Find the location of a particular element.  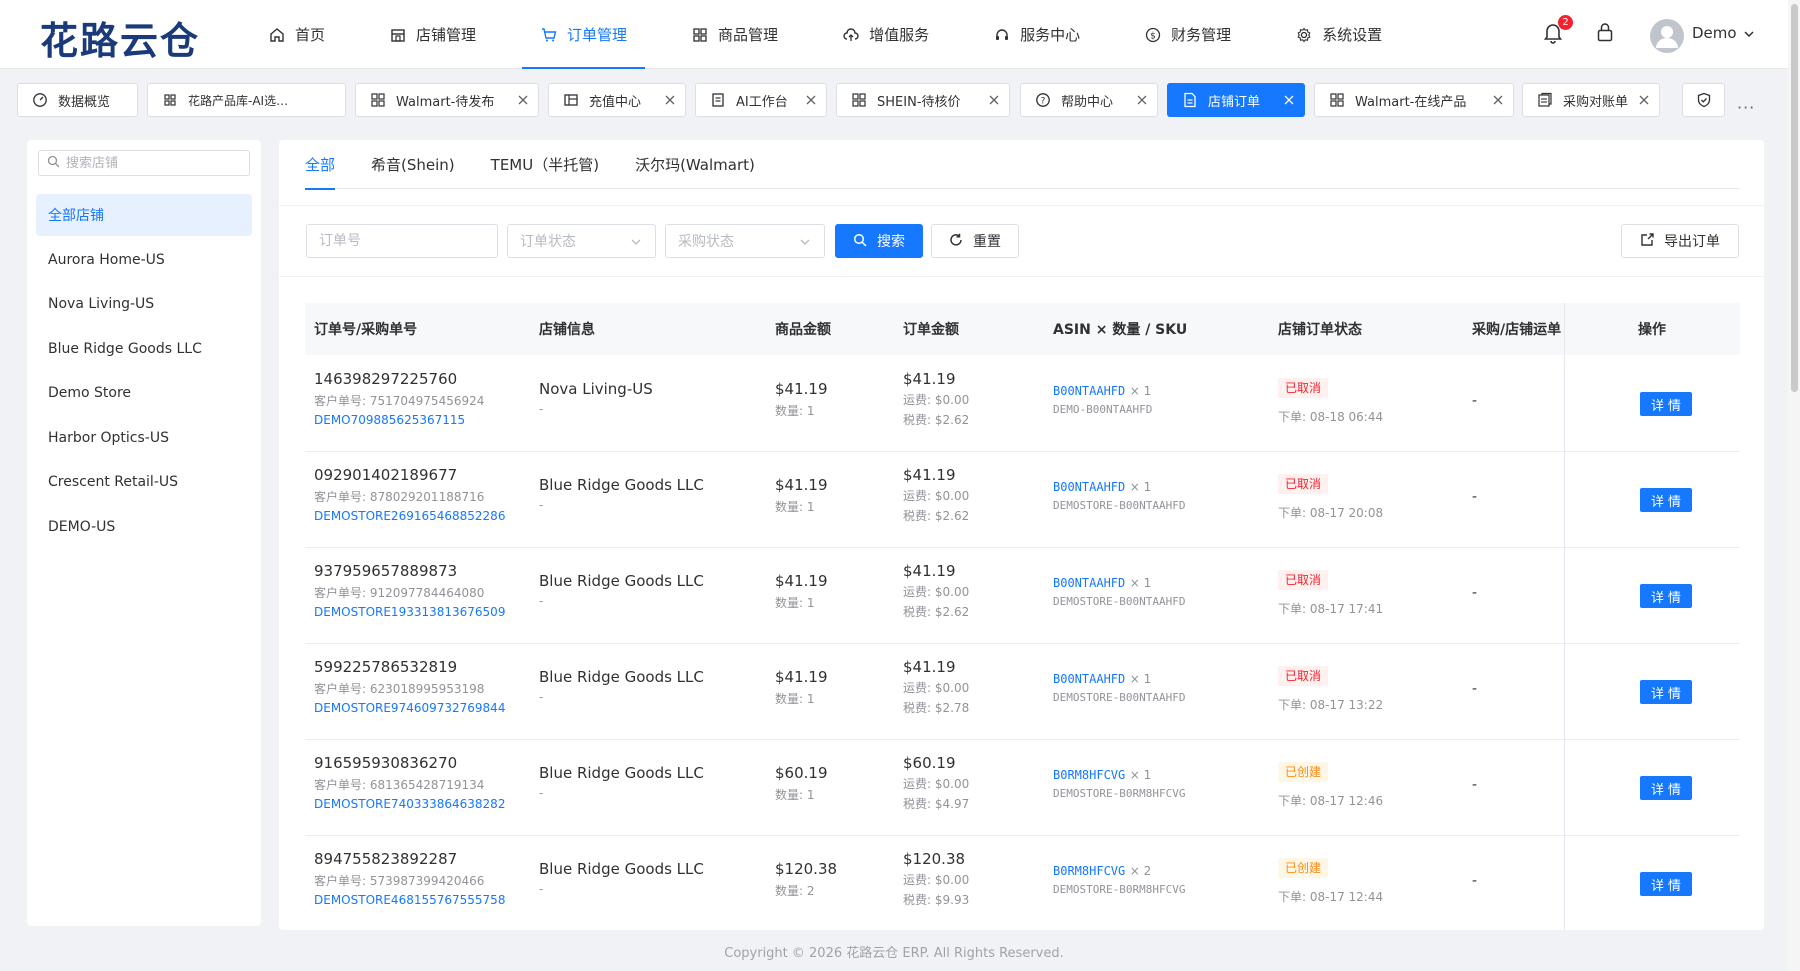

tab-walmart-pending: Walmart-待发布 is located at coordinates (447, 100).